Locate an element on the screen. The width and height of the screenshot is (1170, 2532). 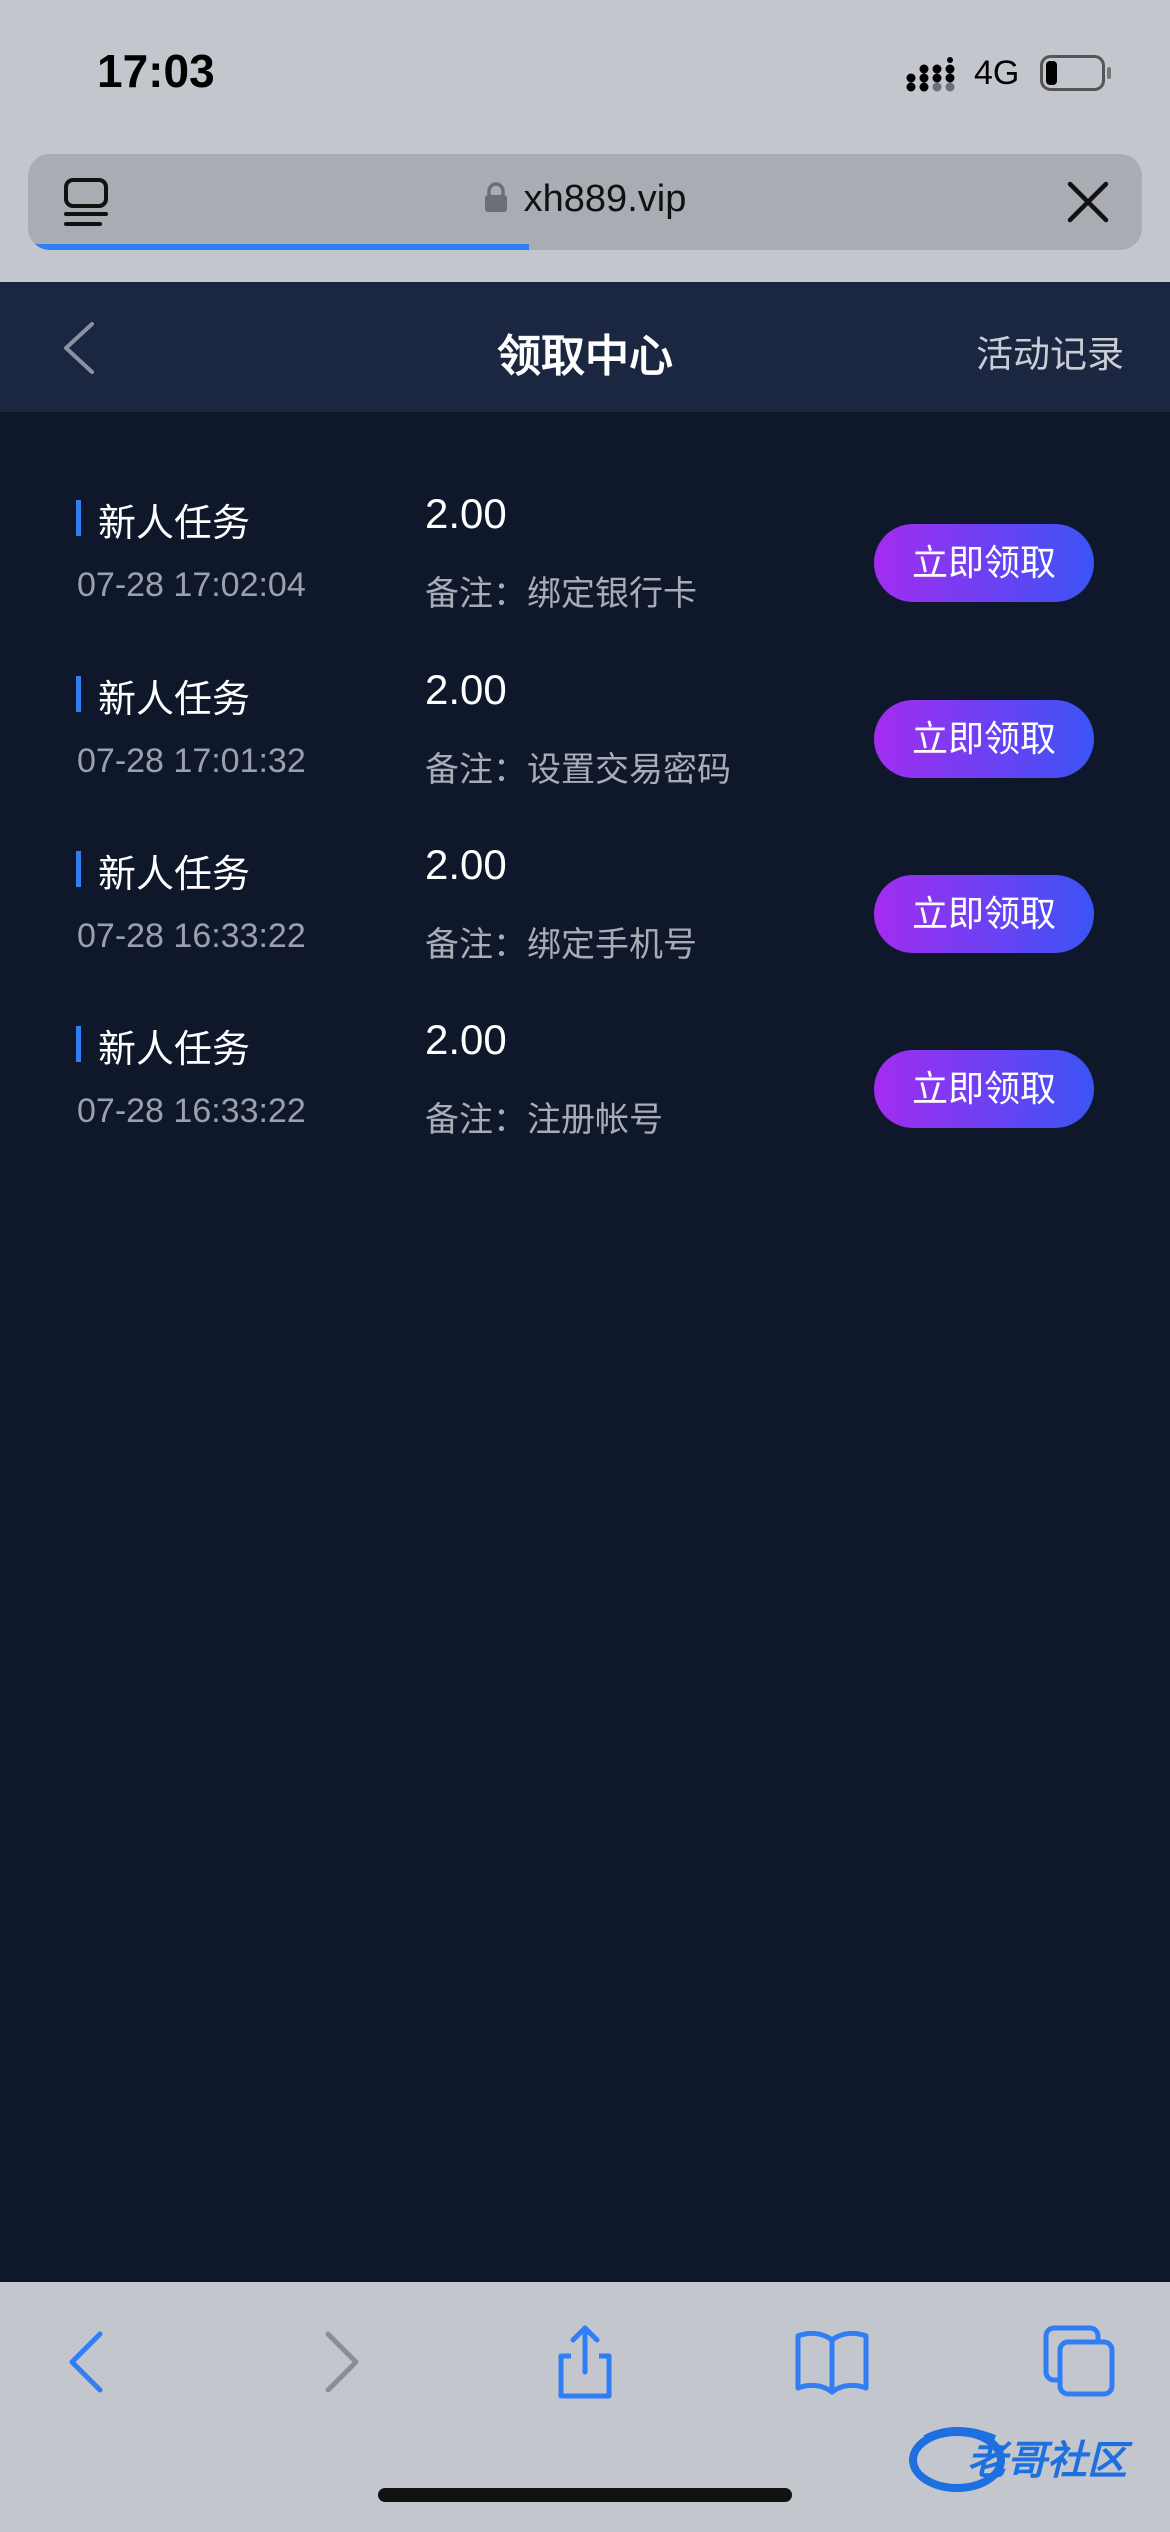
task-item: 新人任务 07-28 16:33:22 2.00 备注：注册帐号 立即领取 is located at coordinates (585, 1092).